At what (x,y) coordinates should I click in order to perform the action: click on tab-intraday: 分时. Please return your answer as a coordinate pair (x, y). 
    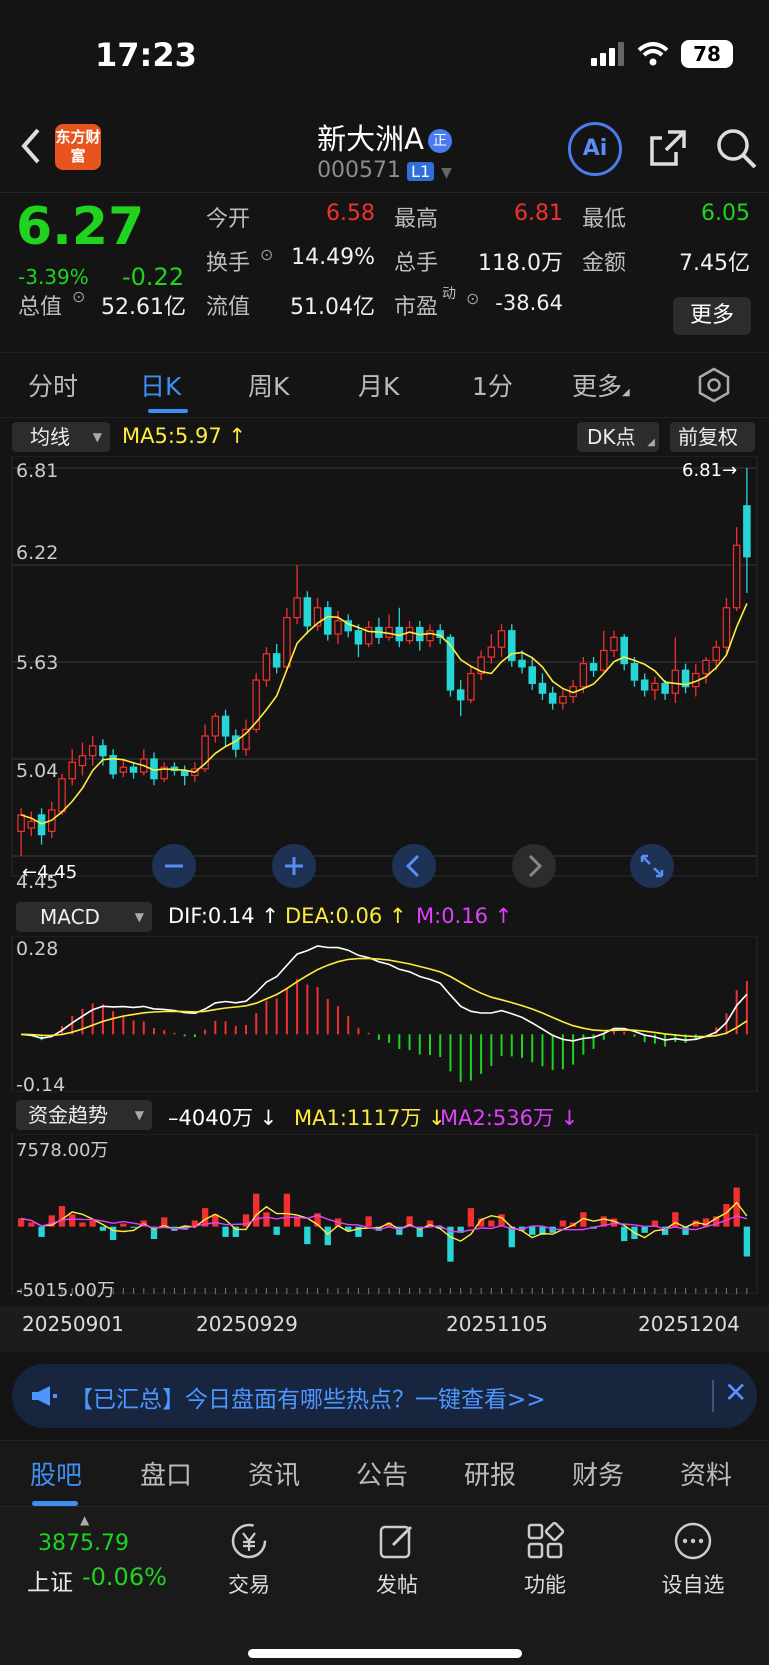
    Looking at the image, I should click on (53, 385).